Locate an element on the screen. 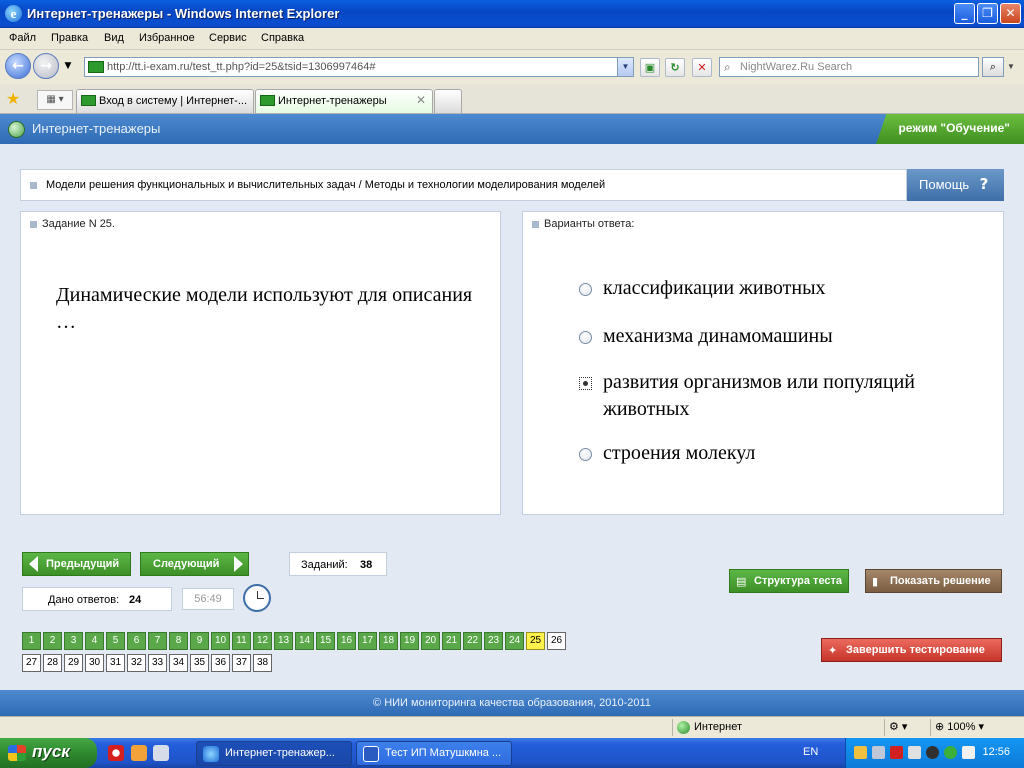  question-number-4: 4 is located at coordinates (94, 641).